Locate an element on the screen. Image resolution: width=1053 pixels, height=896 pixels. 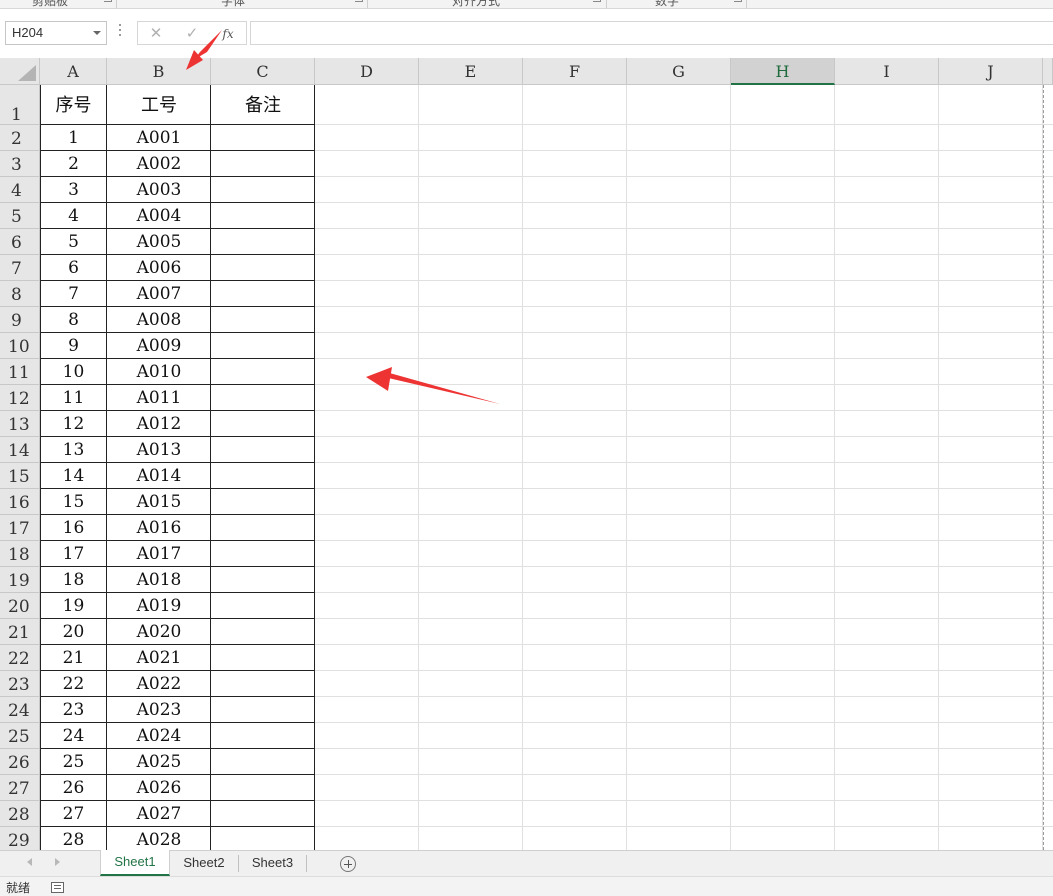
table-cell: 6 is located at coordinates (73, 268).